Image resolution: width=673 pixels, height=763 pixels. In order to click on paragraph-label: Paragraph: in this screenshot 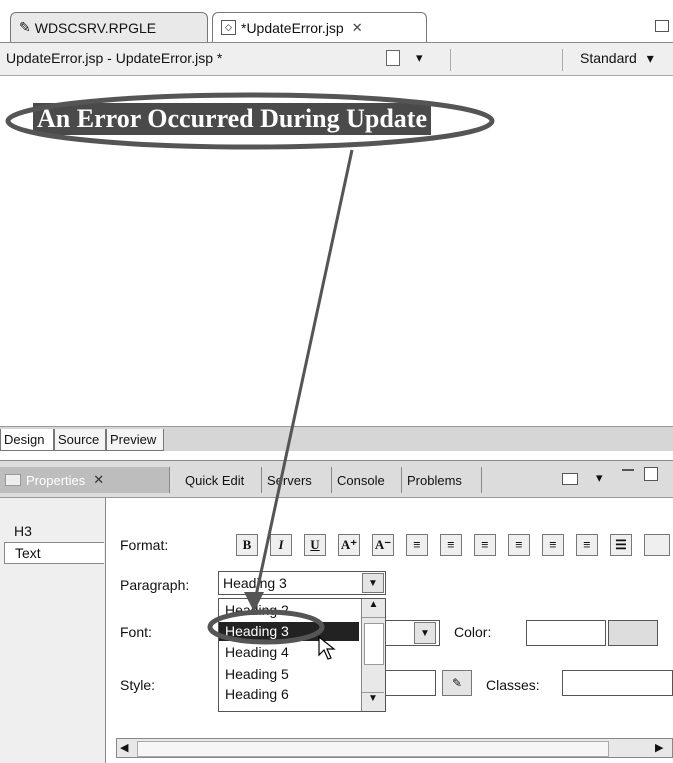, I will do `click(155, 585)`.